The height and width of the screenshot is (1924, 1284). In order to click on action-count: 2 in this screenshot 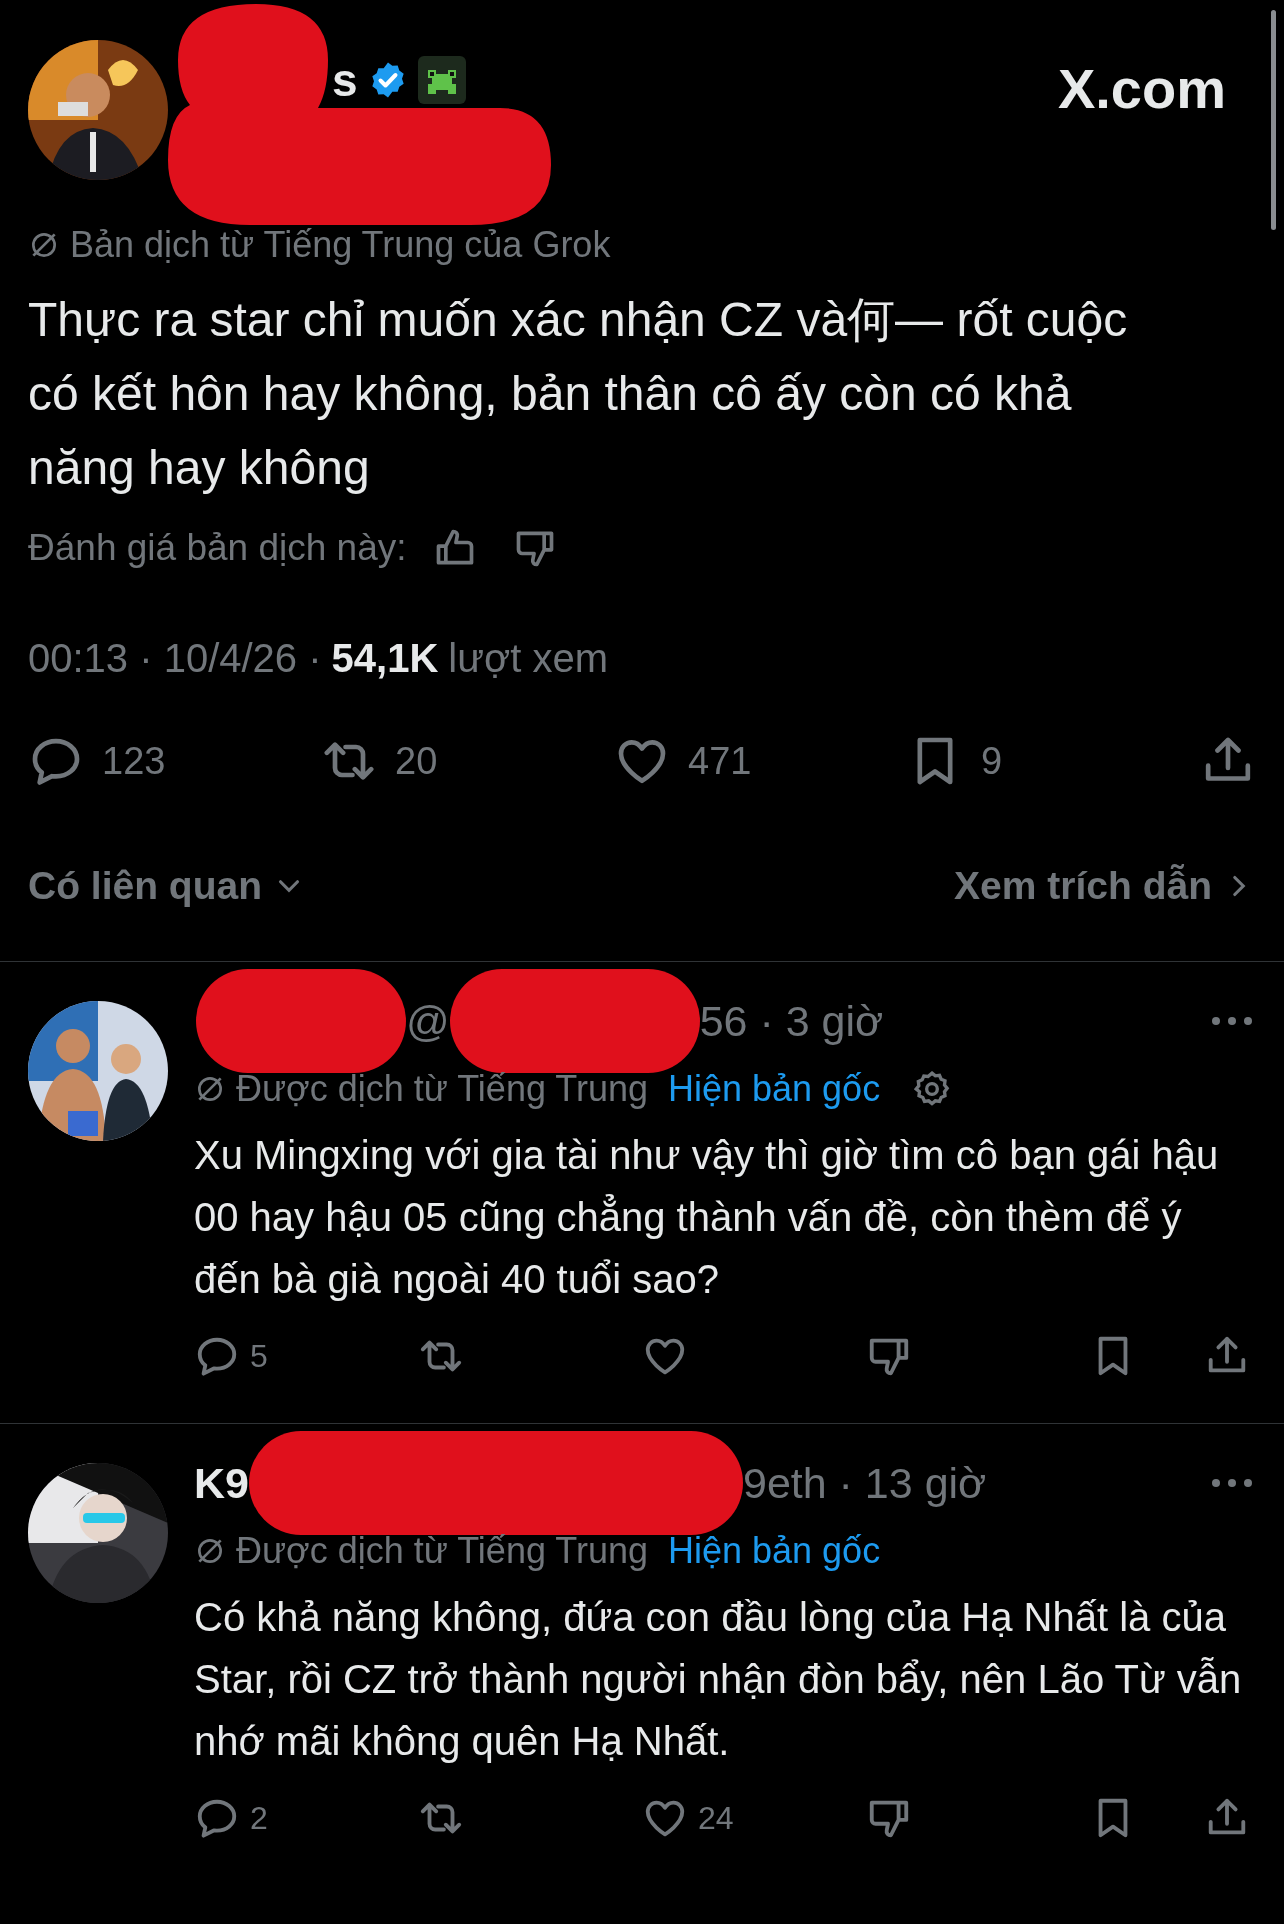, I will do `click(259, 1818)`.